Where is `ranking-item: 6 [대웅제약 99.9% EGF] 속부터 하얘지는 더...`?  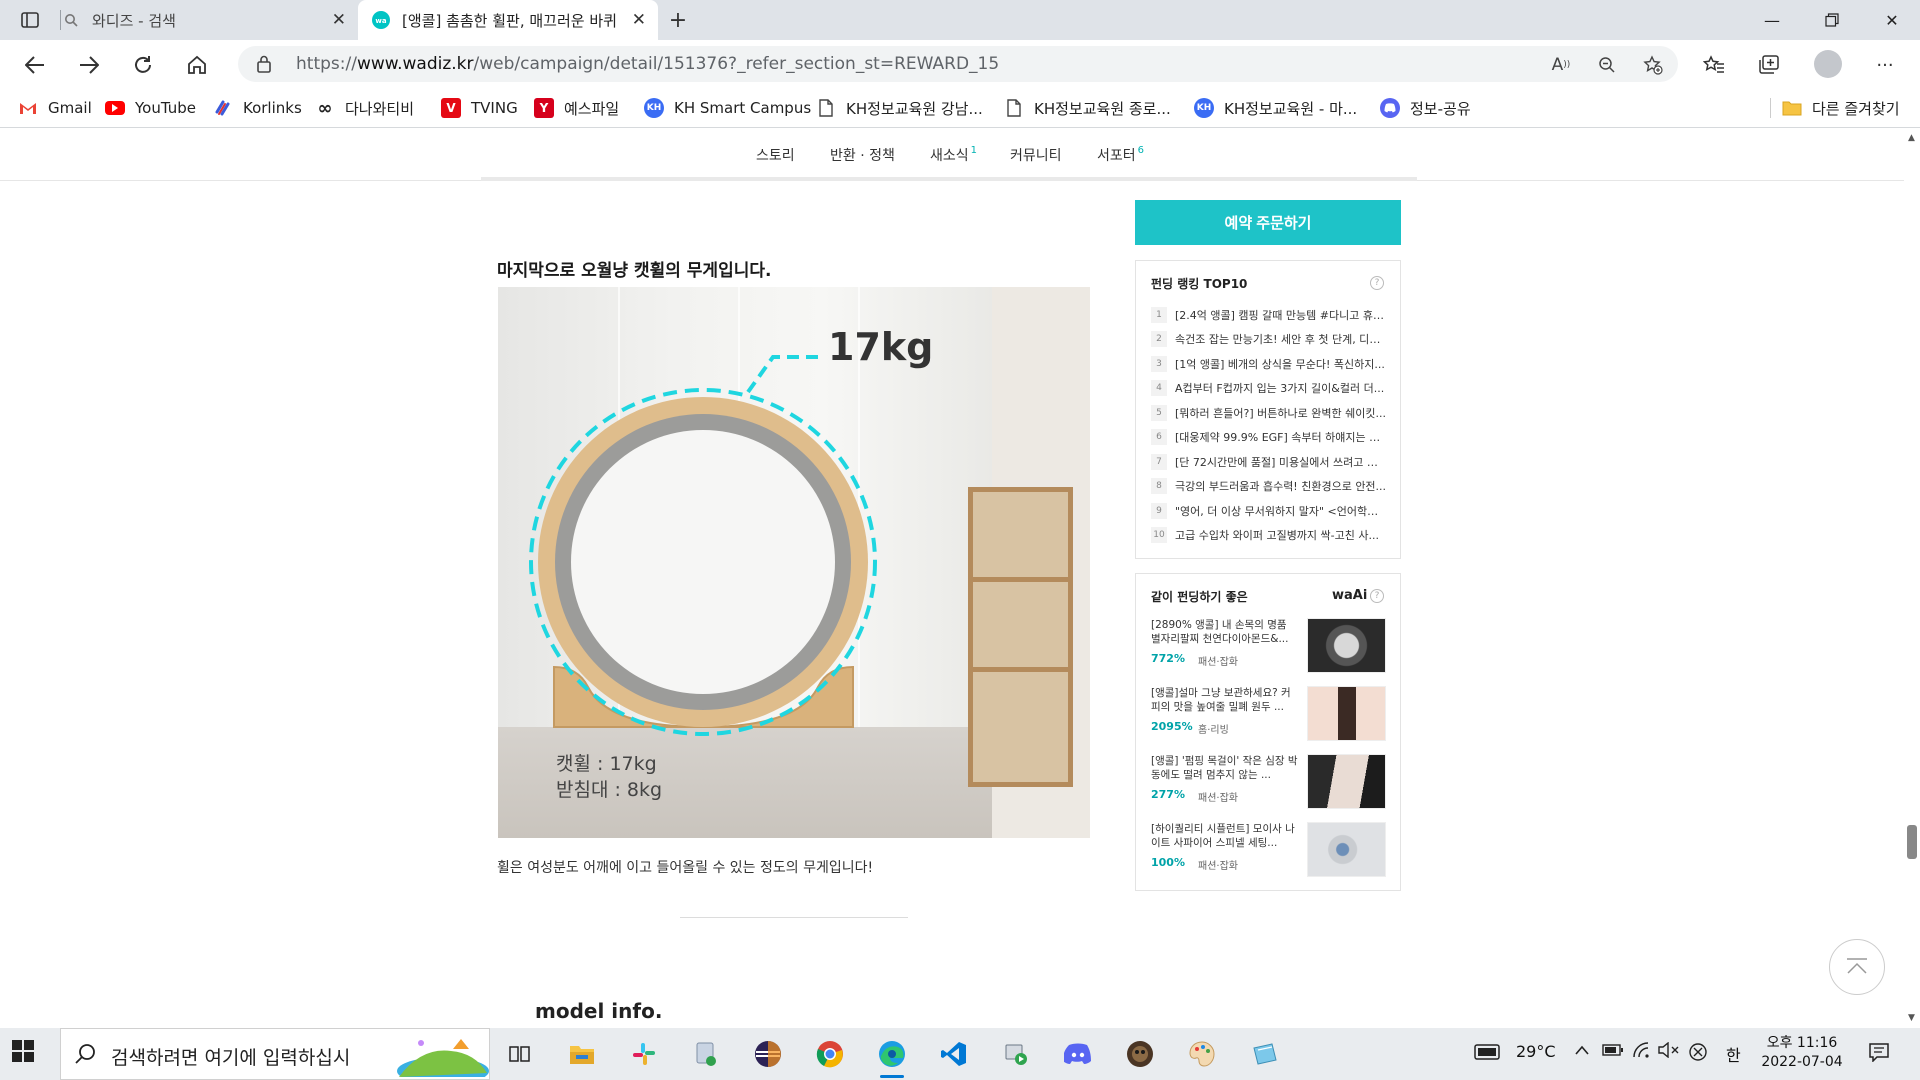 ranking-item: 6 [대웅제약 99.9% EGF] 속부터 하얘지는 더... is located at coordinates (1269, 437).